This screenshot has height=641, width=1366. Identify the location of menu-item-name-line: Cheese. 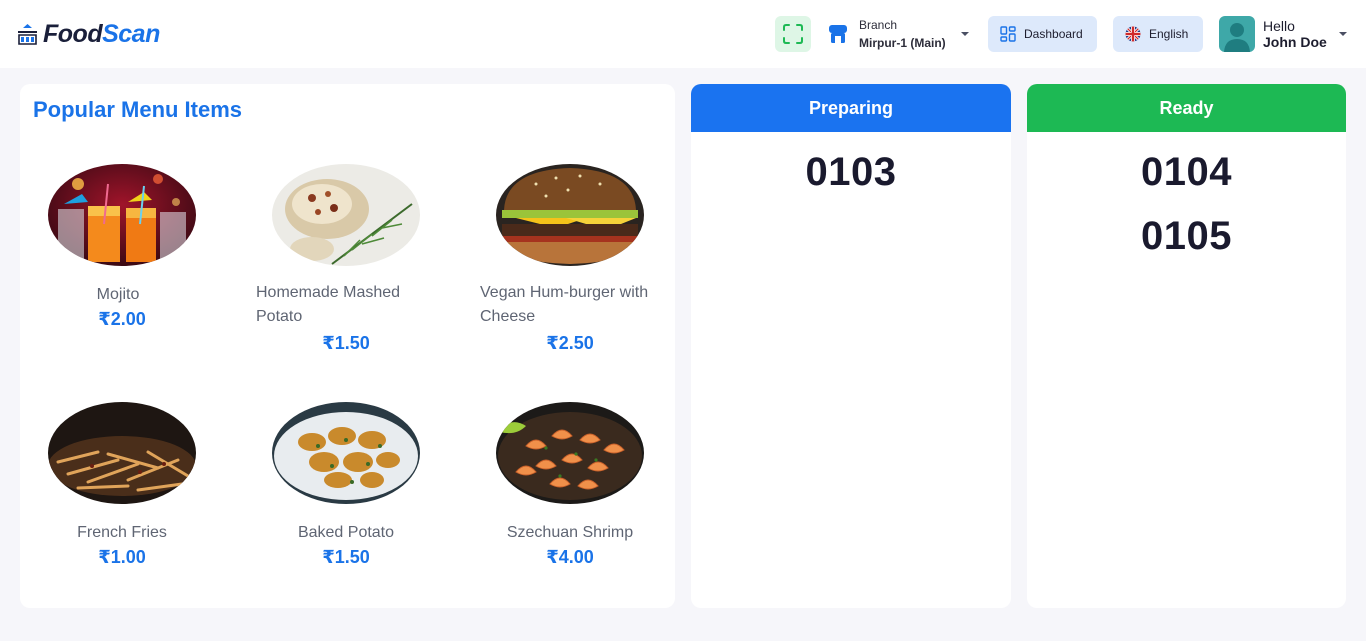
(508, 316).